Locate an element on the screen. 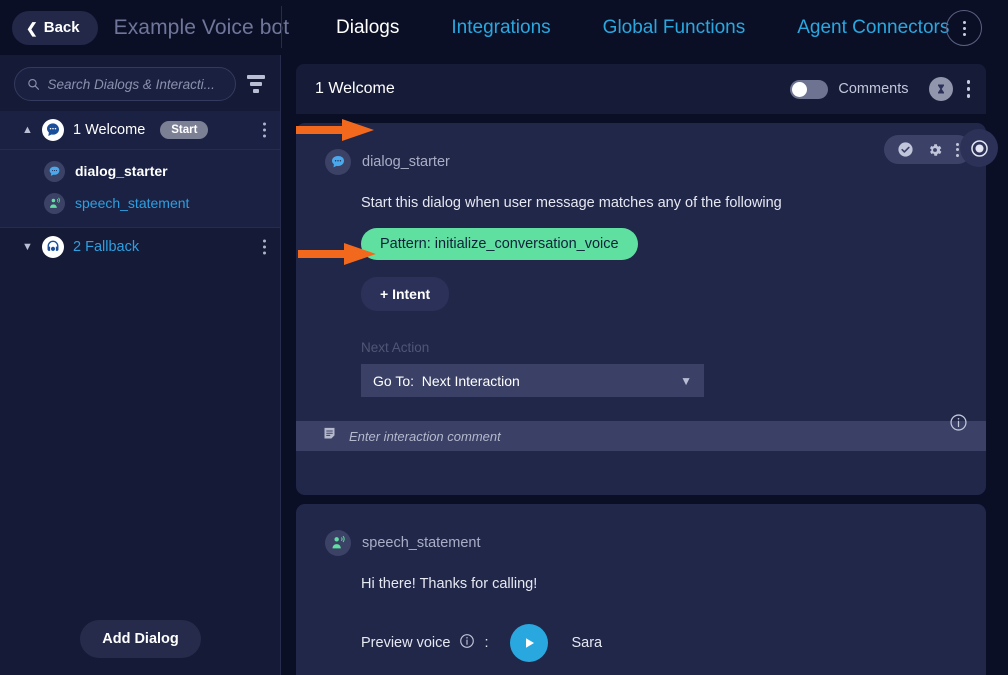 The width and height of the screenshot is (1008, 675). sidebar-item-fallback: ▼ 2 Fallback is located at coordinates (140, 247).